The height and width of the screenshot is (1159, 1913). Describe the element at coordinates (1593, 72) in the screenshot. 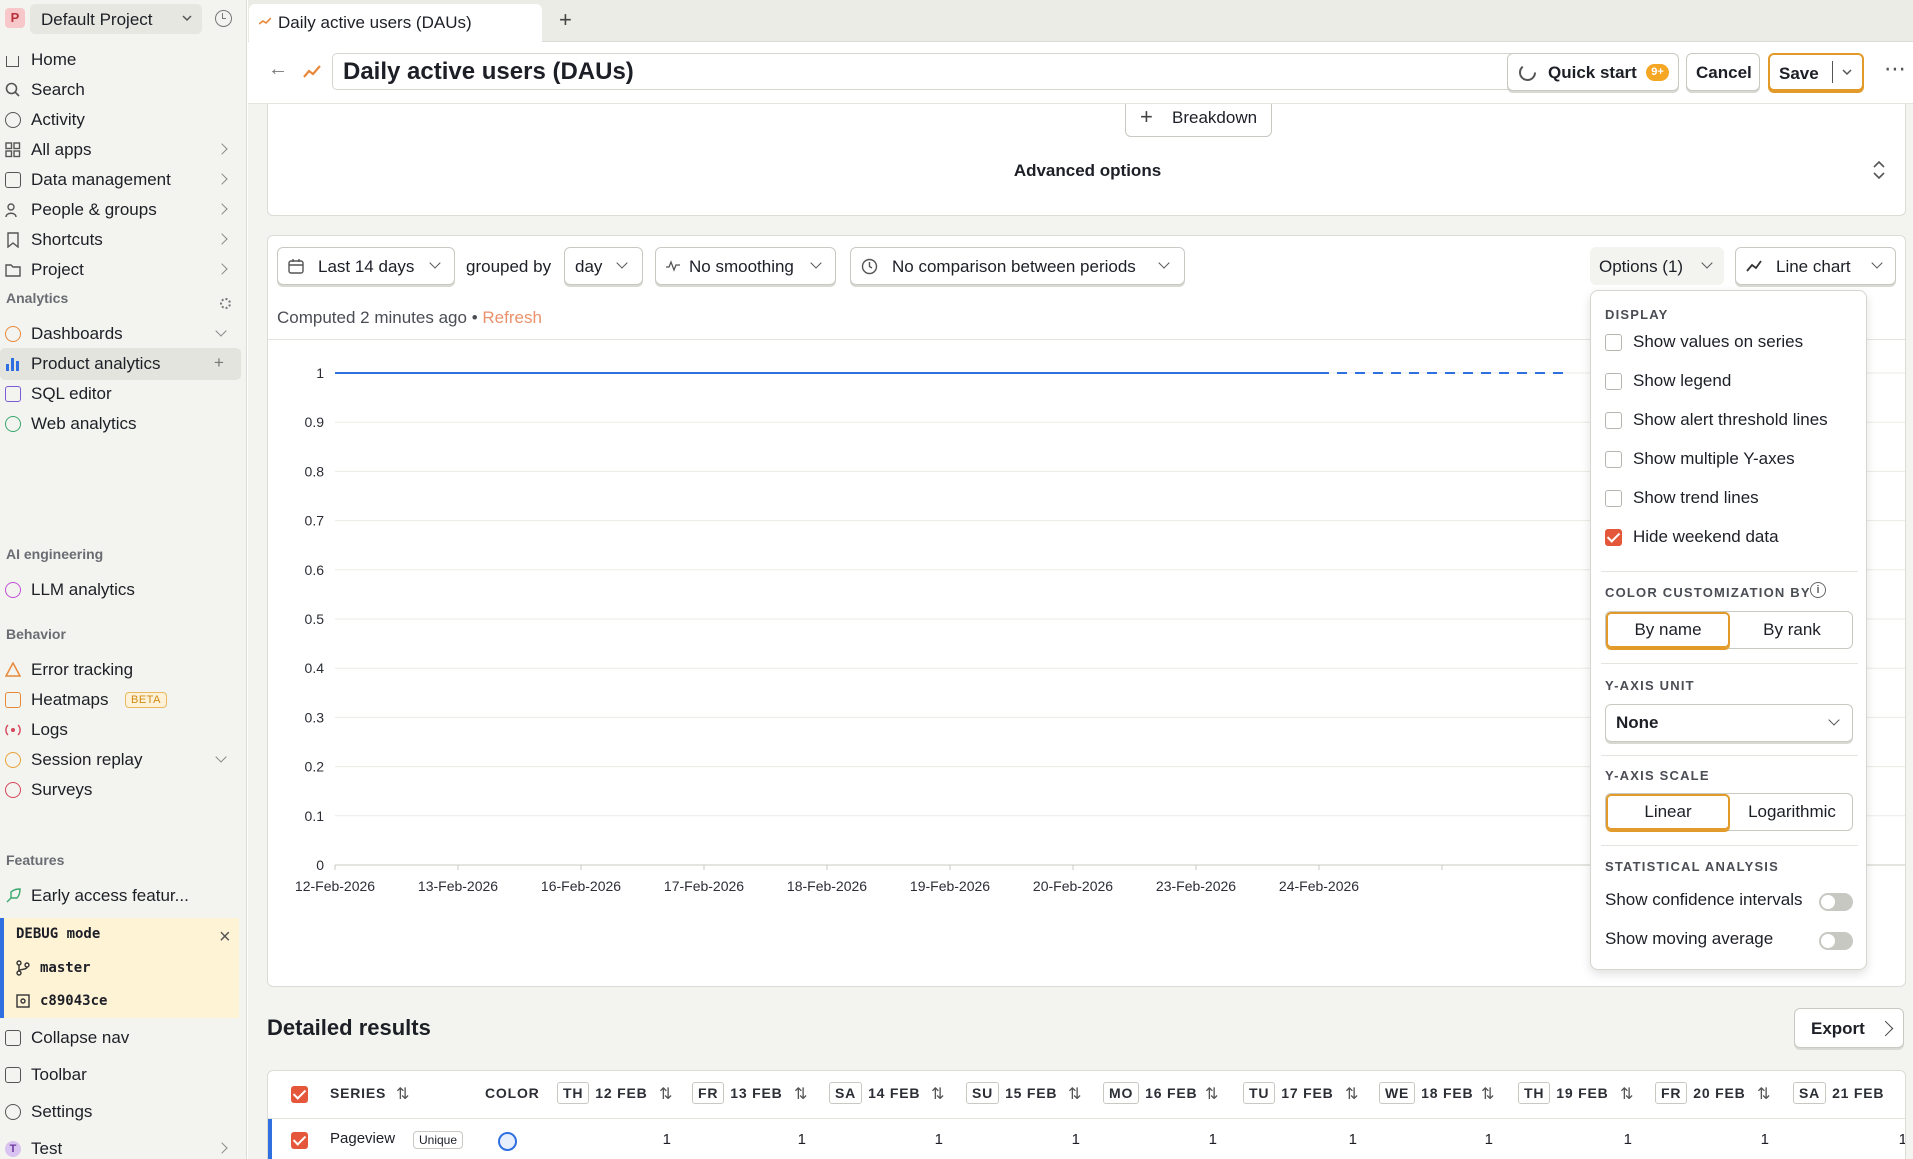

I see `quick-start-button: Quick start 9+` at that location.